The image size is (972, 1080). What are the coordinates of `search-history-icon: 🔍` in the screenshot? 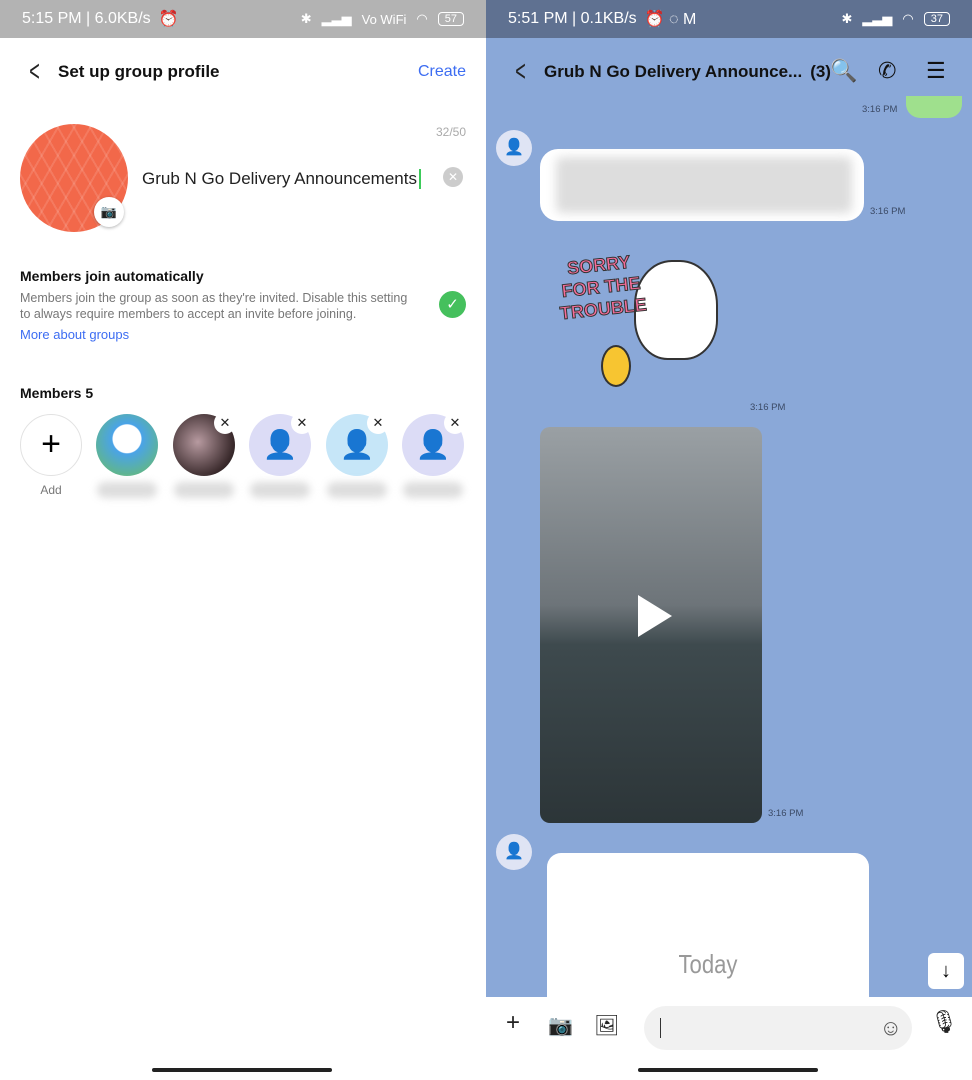 It's located at (843, 71).